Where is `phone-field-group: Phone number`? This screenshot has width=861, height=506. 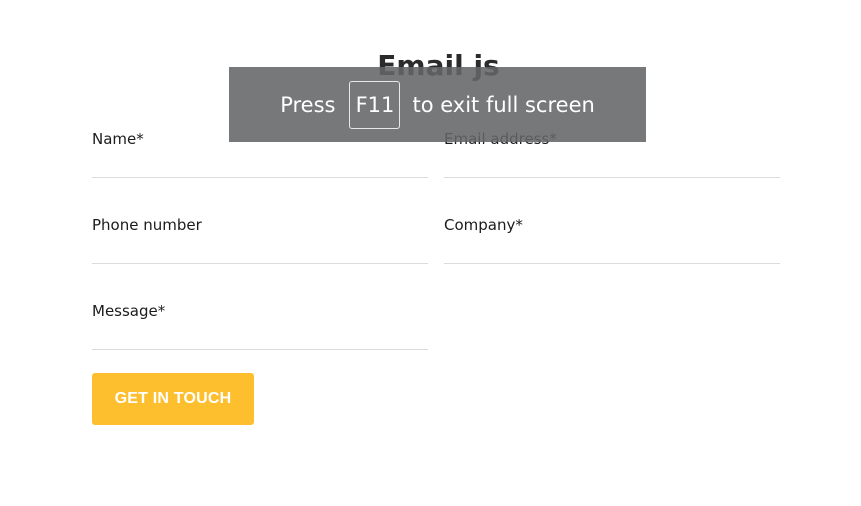
phone-field-group: Phone number is located at coordinates (260, 241).